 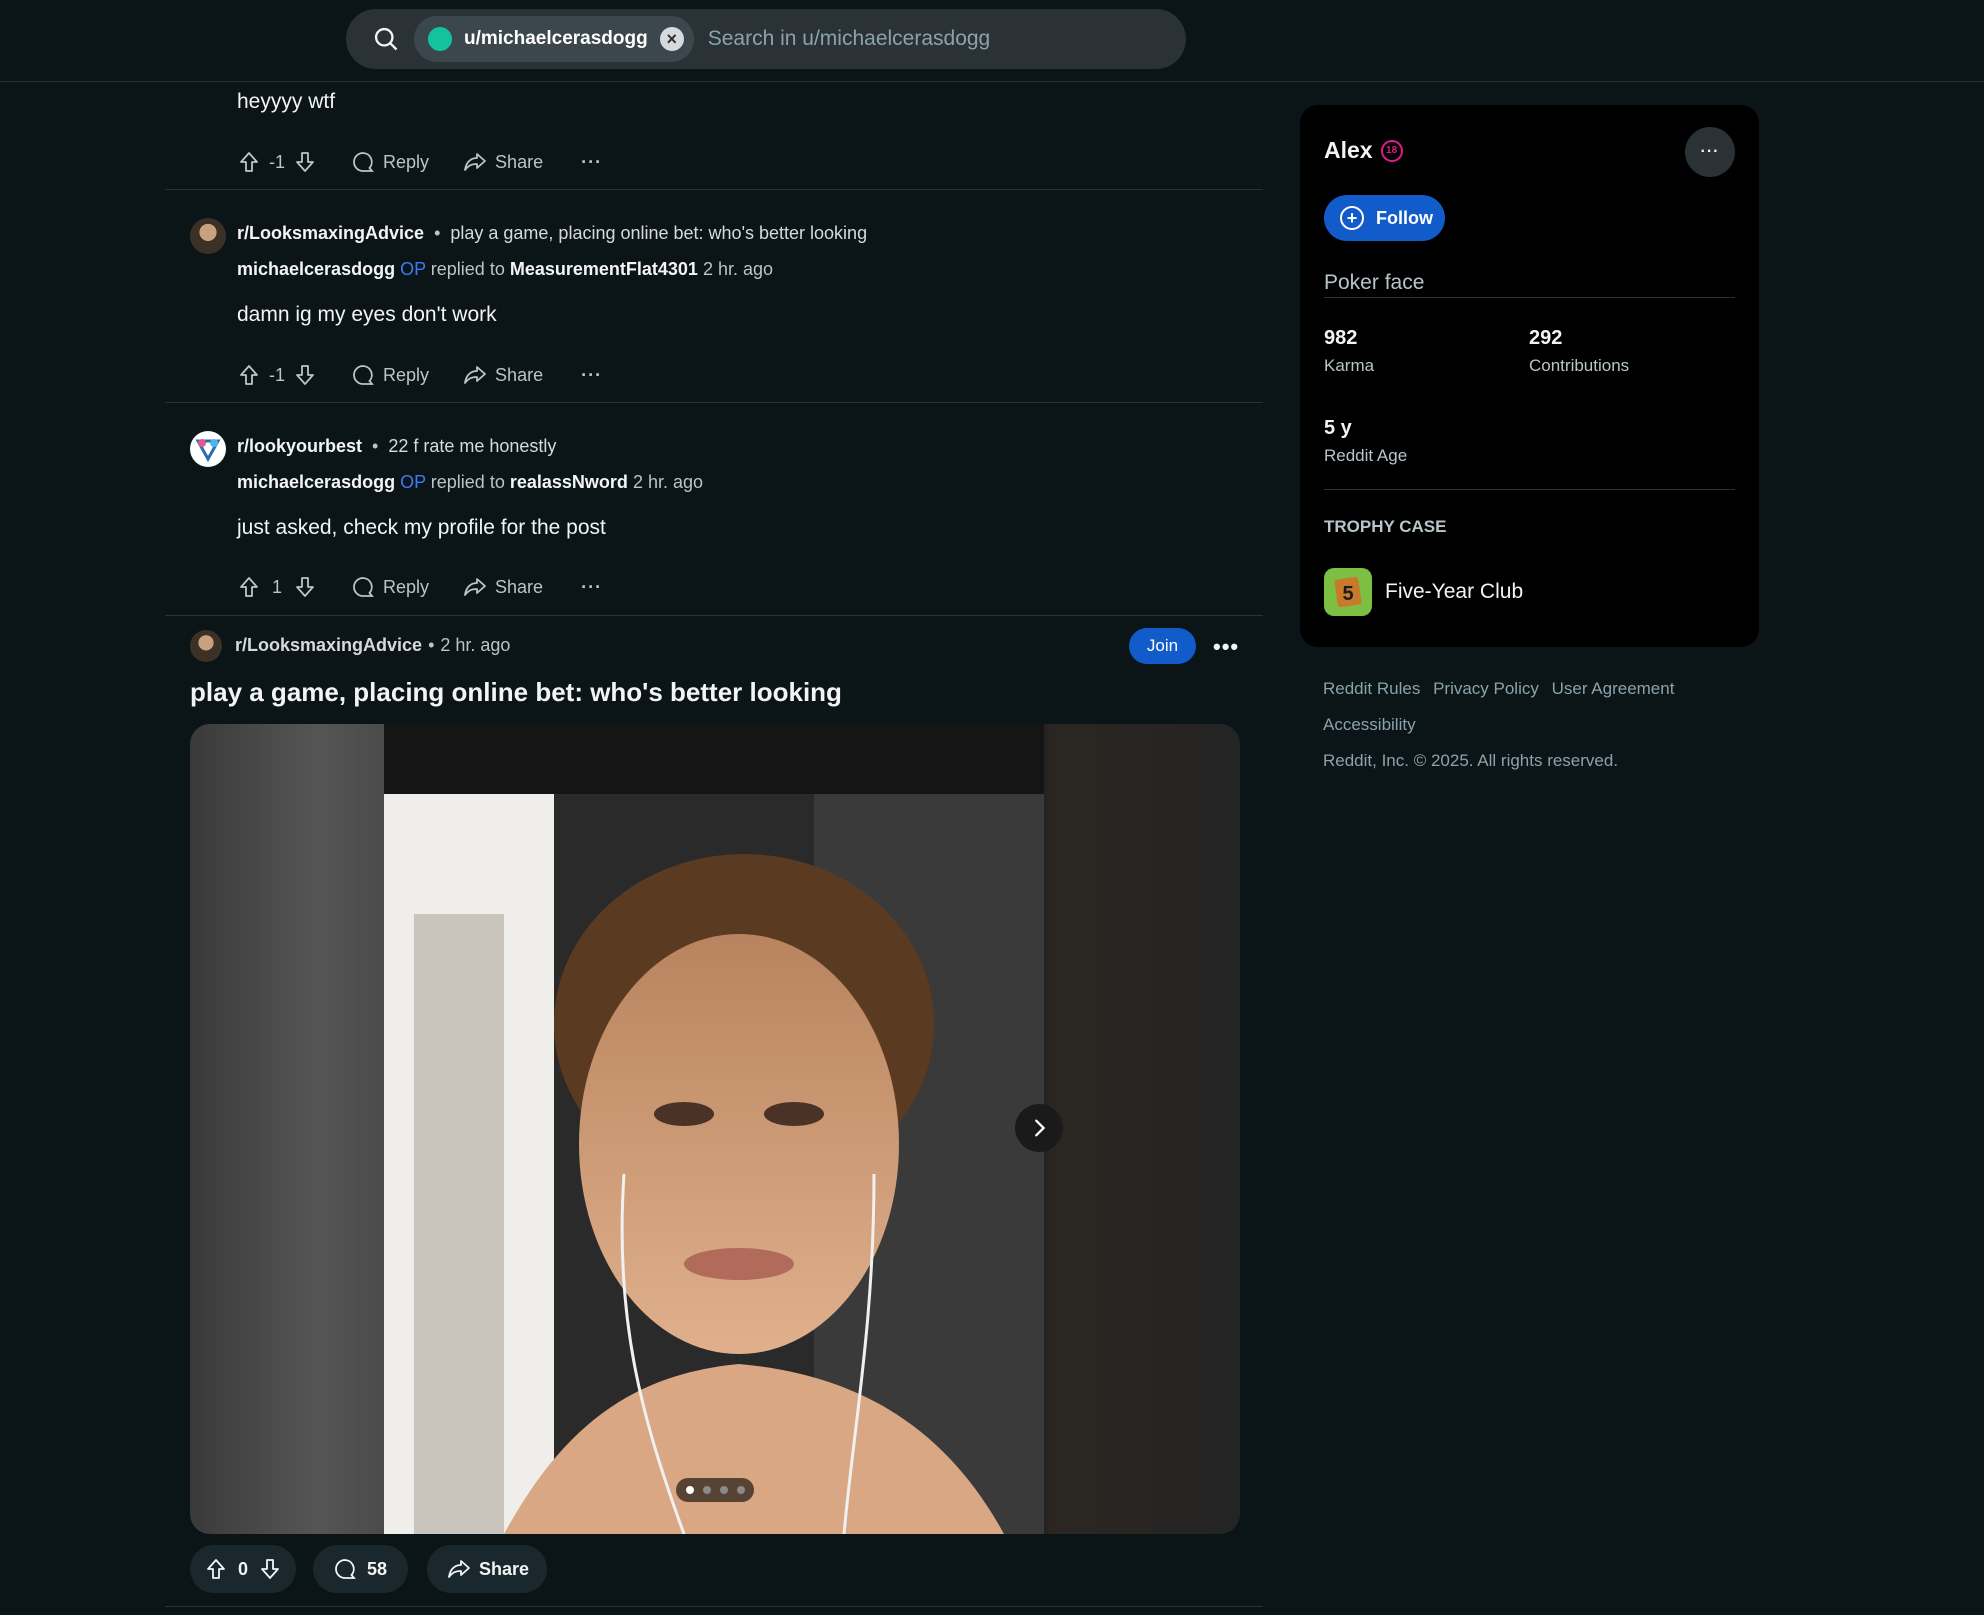 What do you see at coordinates (1348, 592) in the screenshot?
I see `five-year-club-icon: 5` at bounding box center [1348, 592].